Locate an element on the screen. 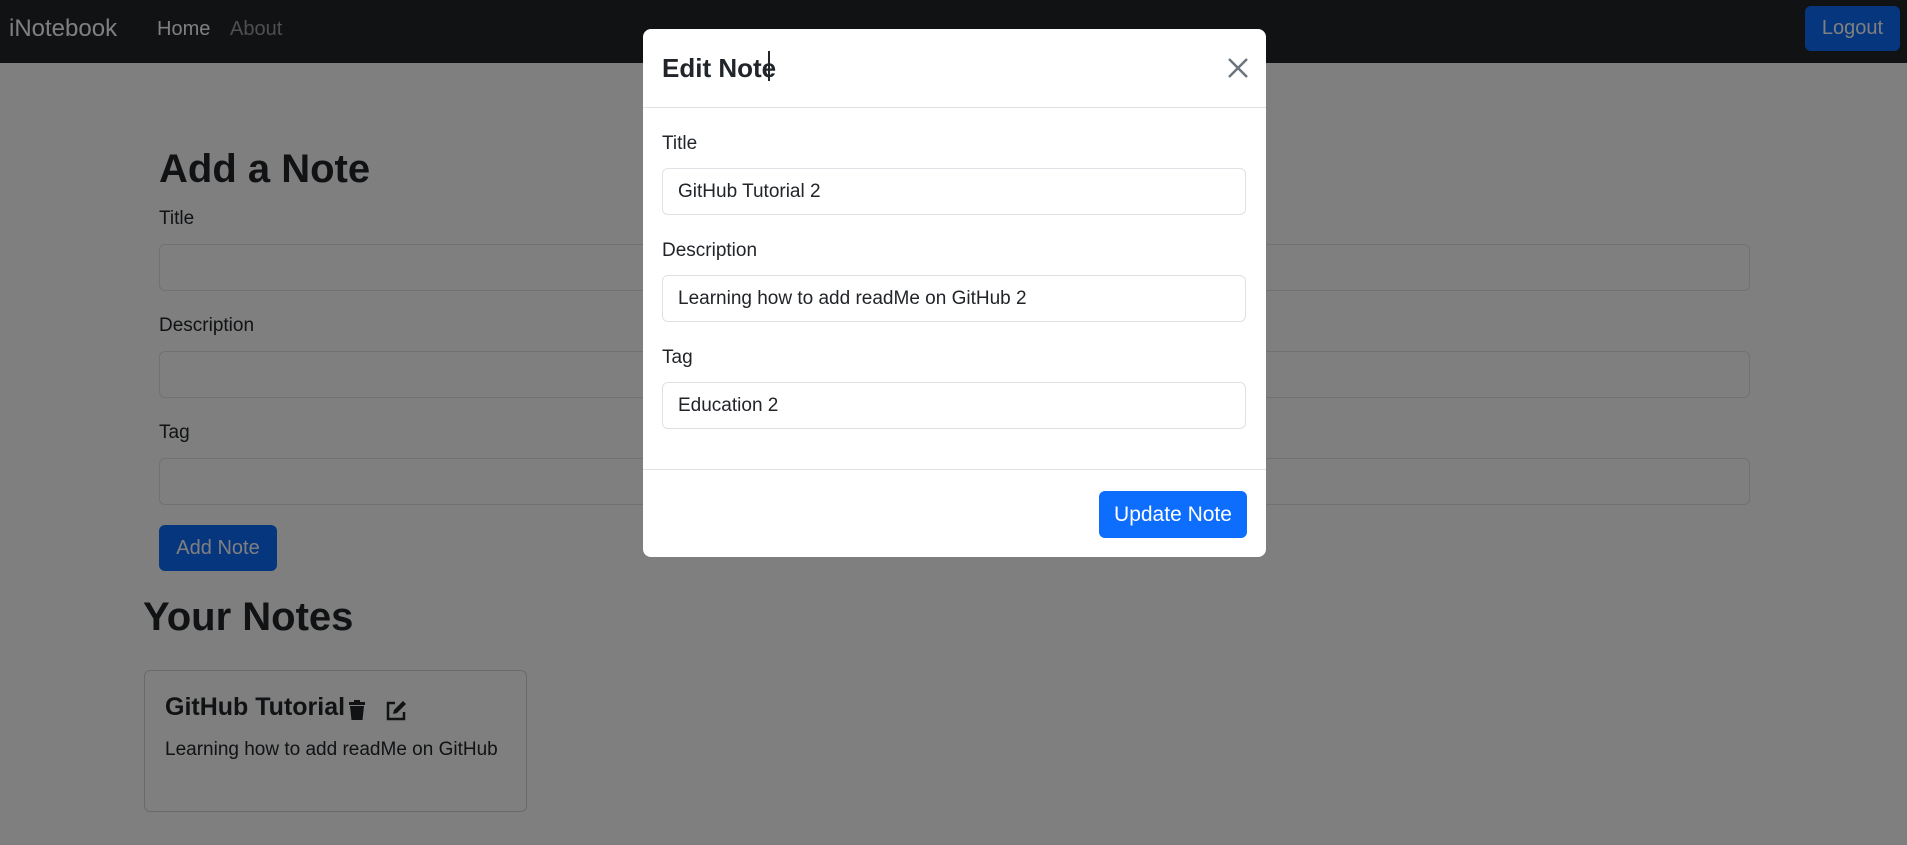 This screenshot has height=845, width=1907. modal-title-input is located at coordinates (954, 191).